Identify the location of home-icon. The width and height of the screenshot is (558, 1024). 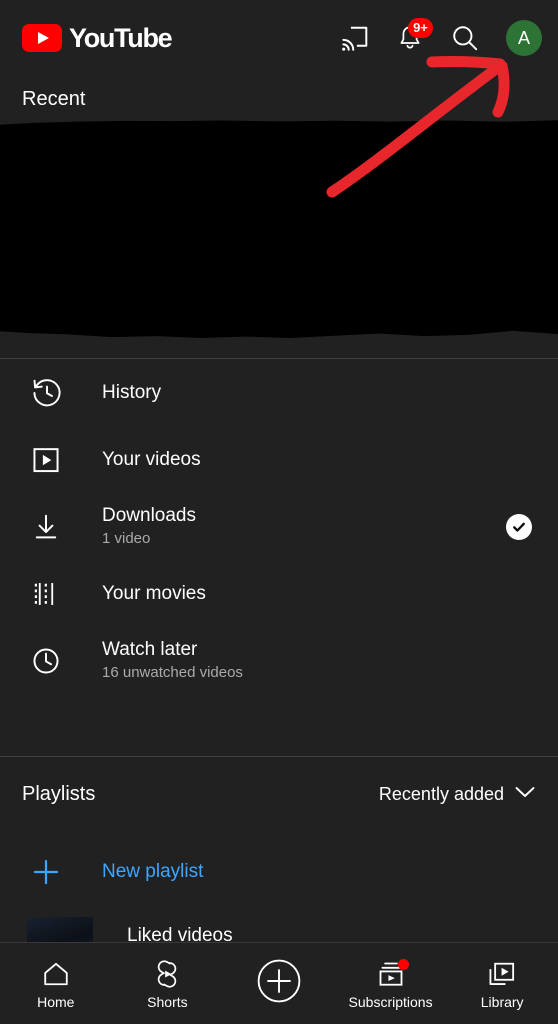
(56, 974).